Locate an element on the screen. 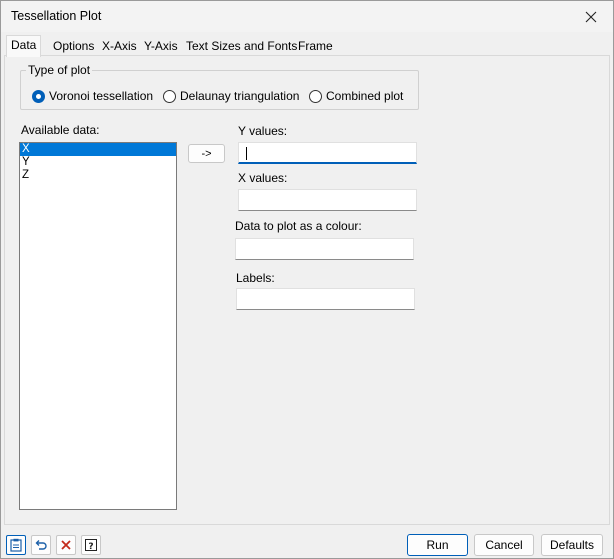 This screenshot has width=614, height=559. labels-field is located at coordinates (325, 299).